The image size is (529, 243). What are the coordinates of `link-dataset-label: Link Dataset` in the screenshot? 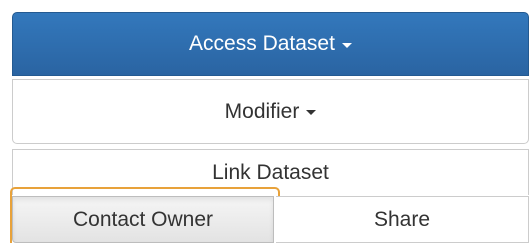 It's located at (270, 172).